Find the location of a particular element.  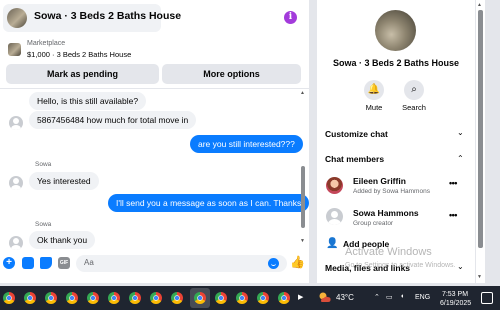

add-people-icon: 👤 is located at coordinates (332, 243).